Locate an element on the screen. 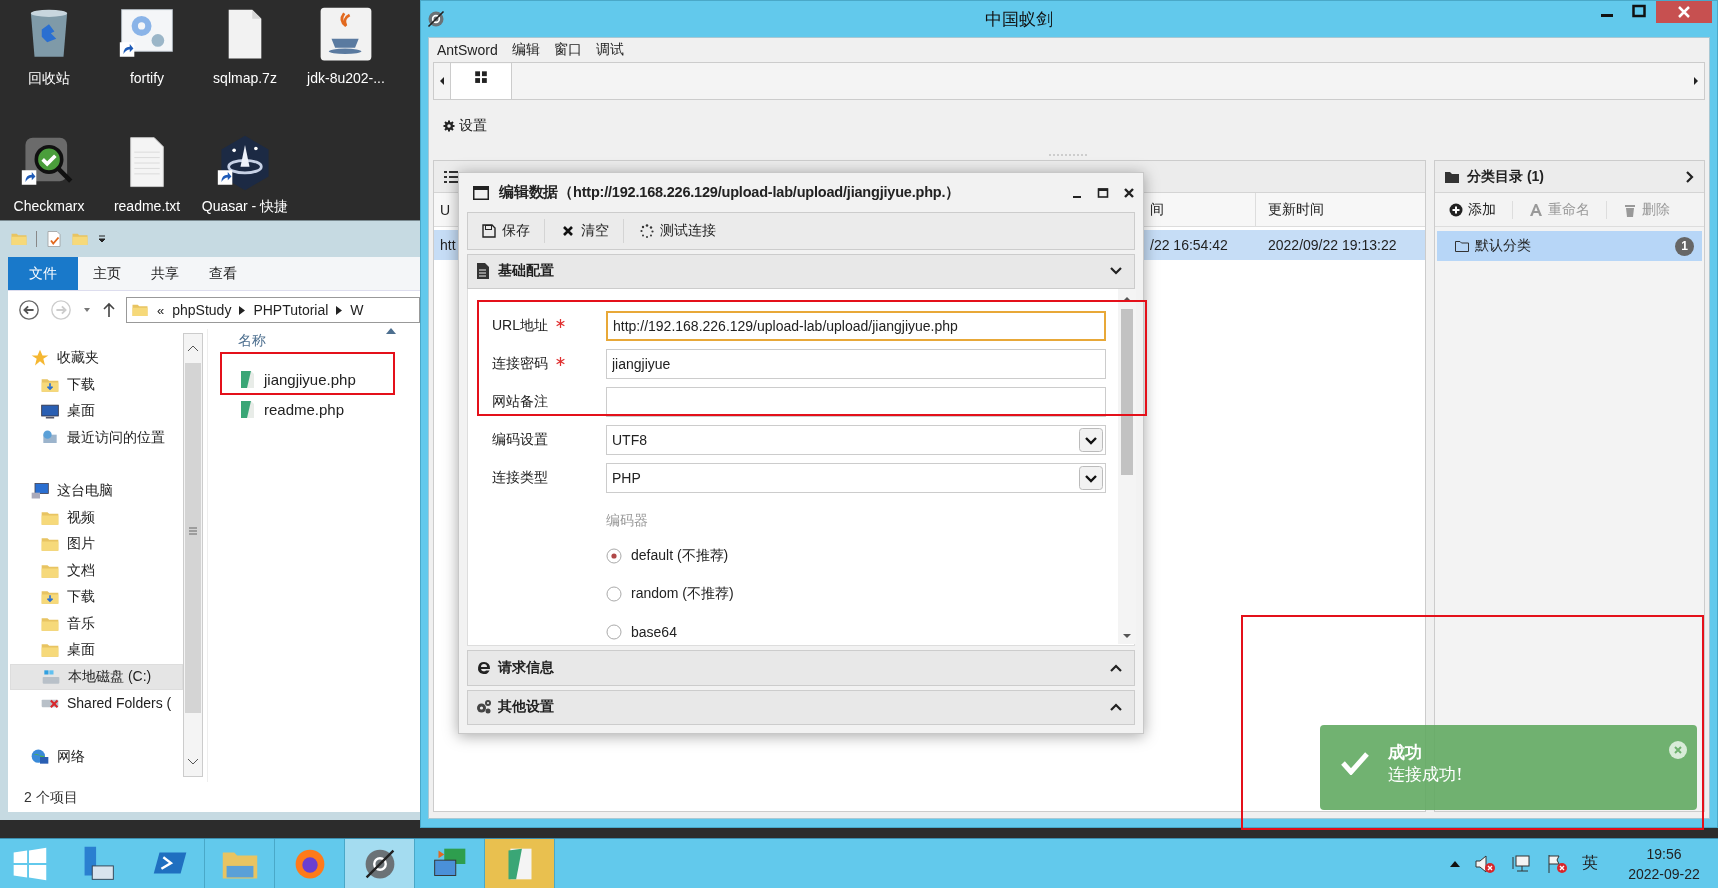 Image resolution: width=1718 pixels, height=888 pixels. breadcrumb-item: PHPTutorial is located at coordinates (291, 310).